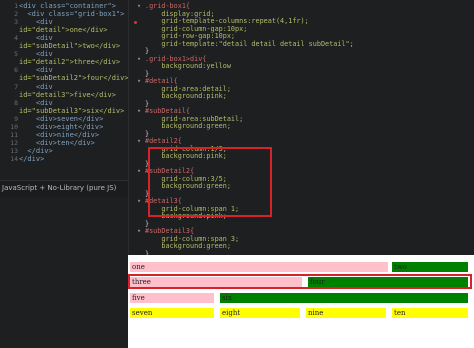 The width and height of the screenshot is (474, 348). What do you see at coordinates (16, 54) in the screenshot?
I see `line-number: 5` at bounding box center [16, 54].